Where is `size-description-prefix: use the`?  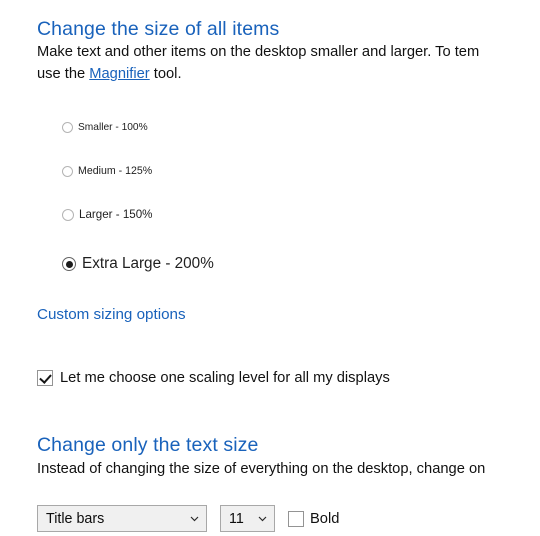
size-description-prefix: use the is located at coordinates (63, 74).